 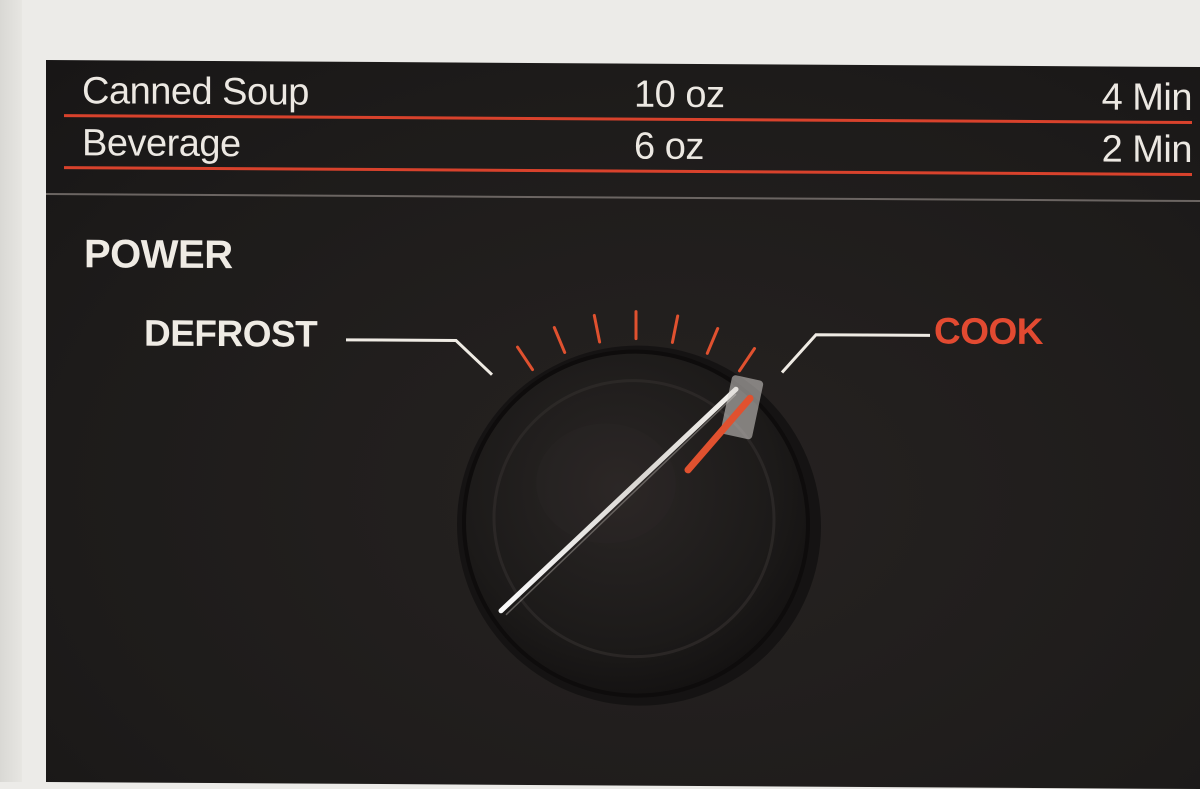 What do you see at coordinates (231, 333) in the screenshot?
I see `defrost-label: DEFROST` at bounding box center [231, 333].